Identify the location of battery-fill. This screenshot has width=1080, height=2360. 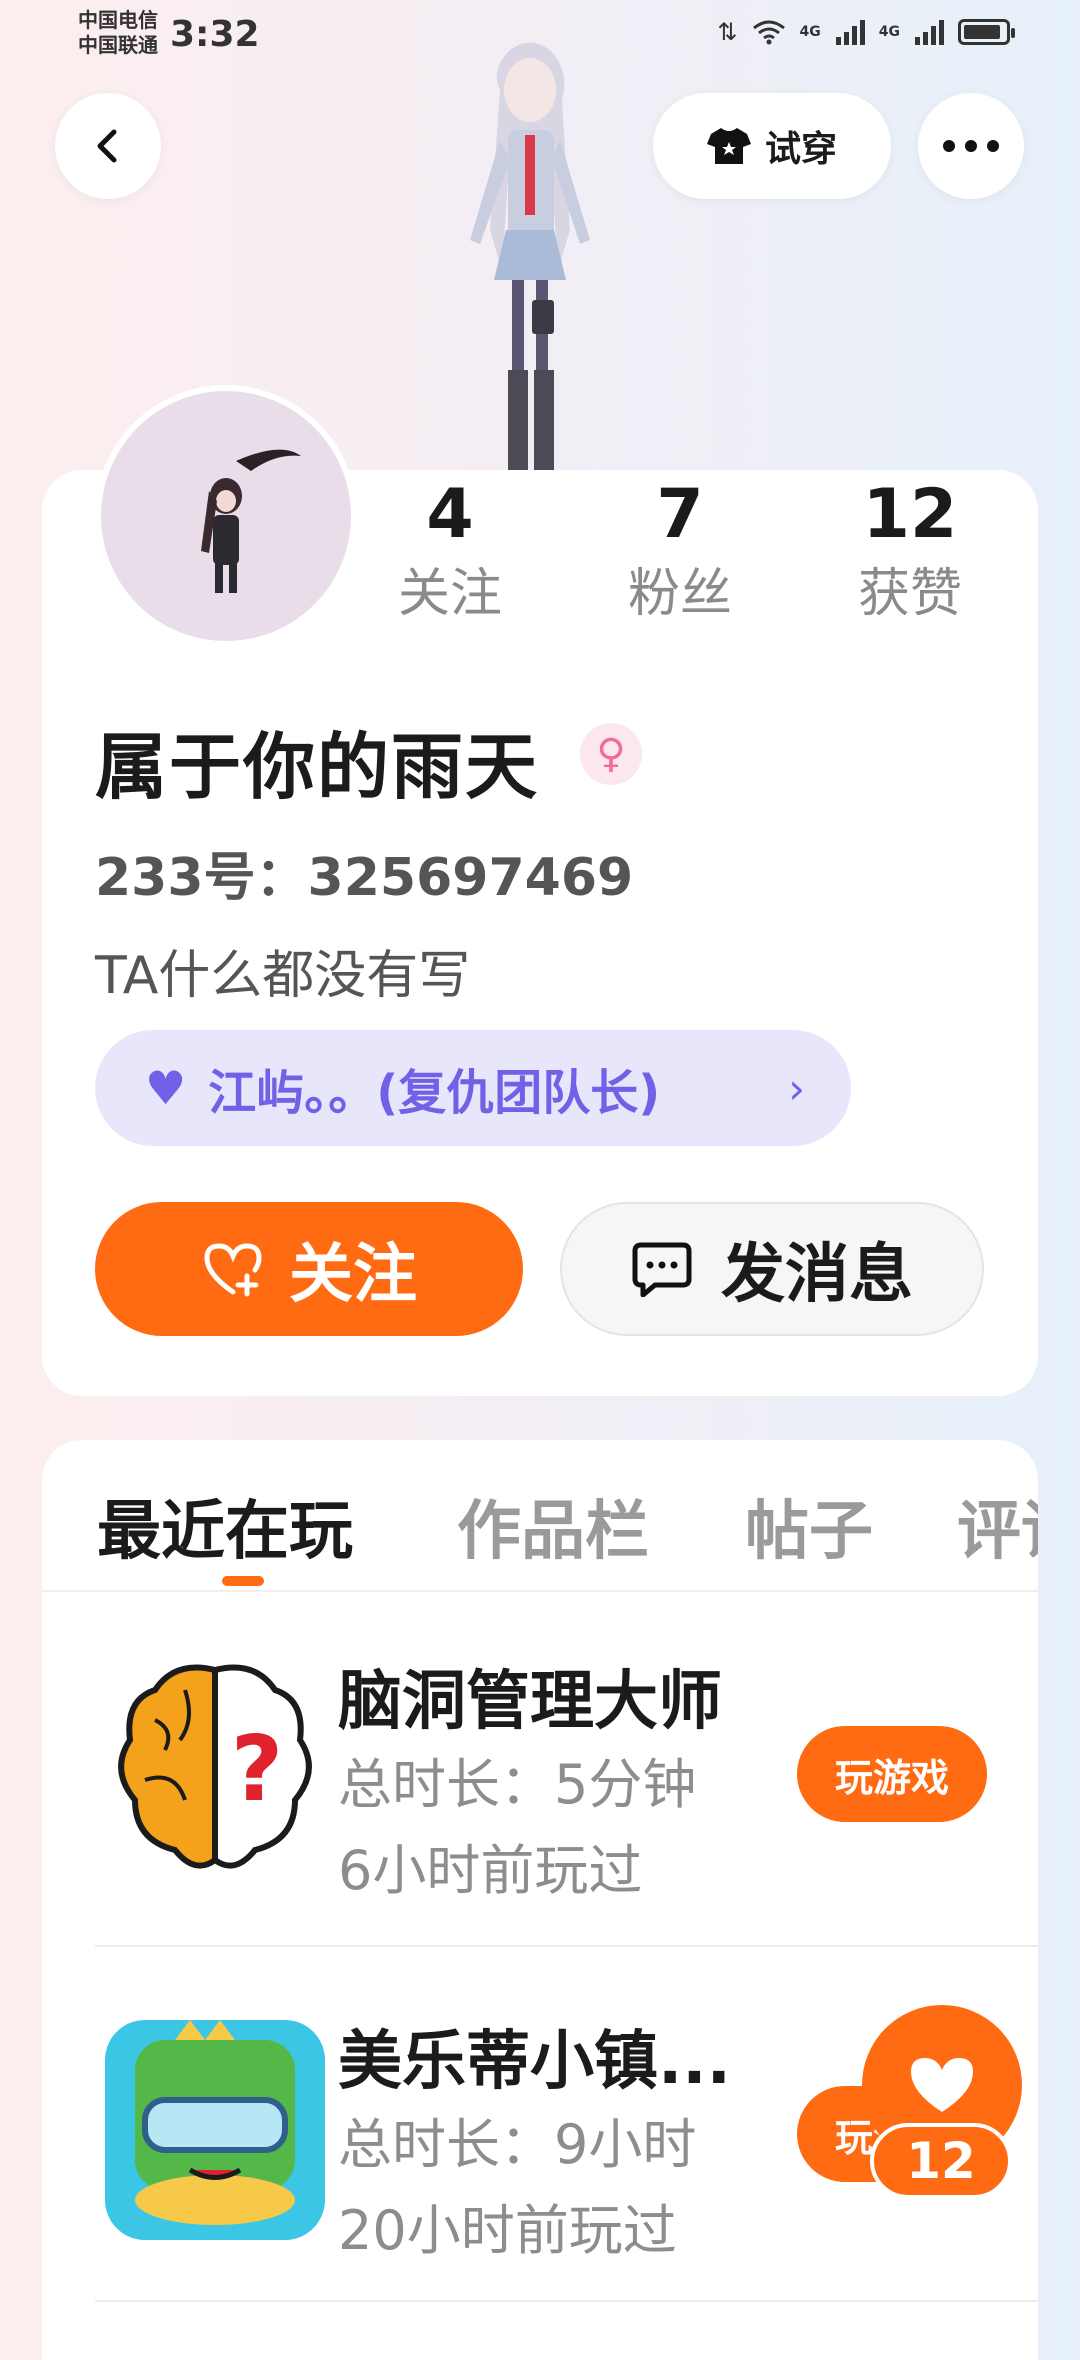
(982, 32).